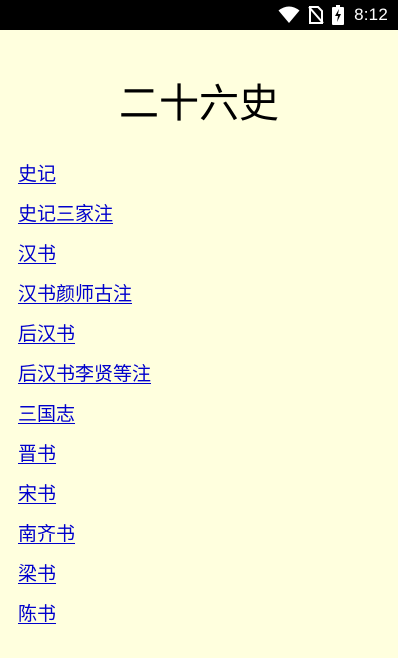  I want to click on list-item: 史记, so click(84, 182).